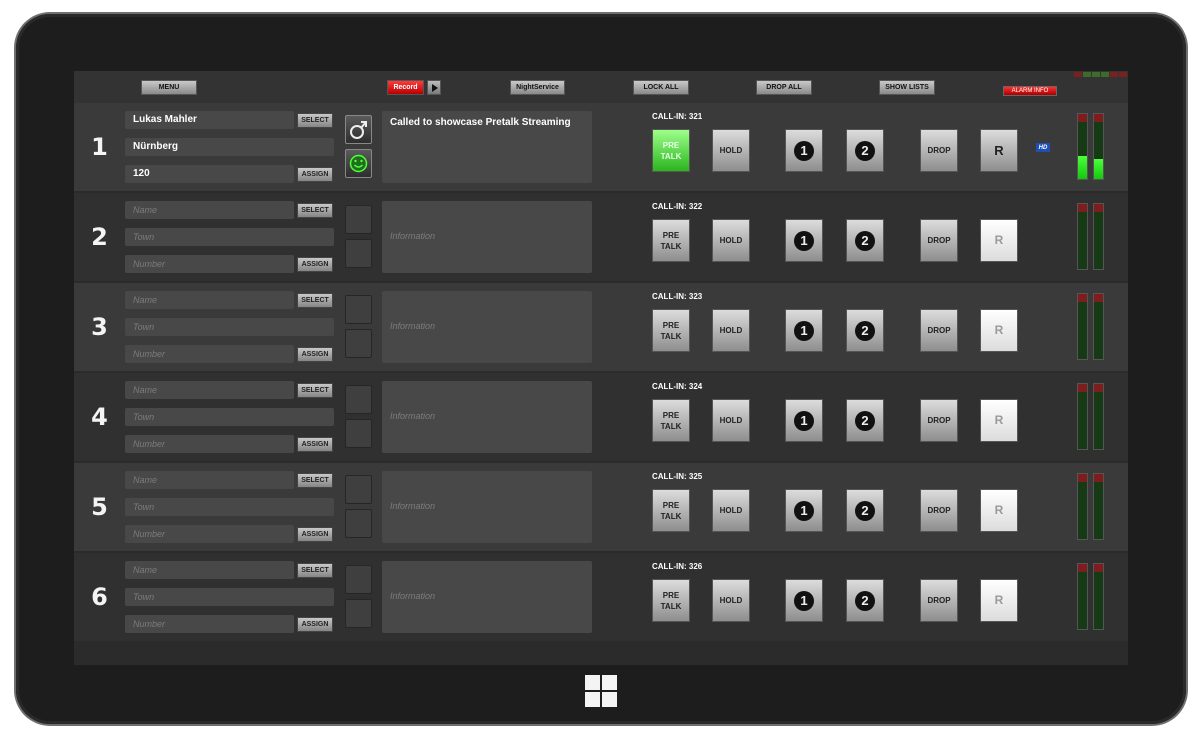 Image resolution: width=1200 pixels, height=735 pixels. What do you see at coordinates (1030, 91) in the screenshot?
I see `alarm-info-button: ALARM INFO` at bounding box center [1030, 91].